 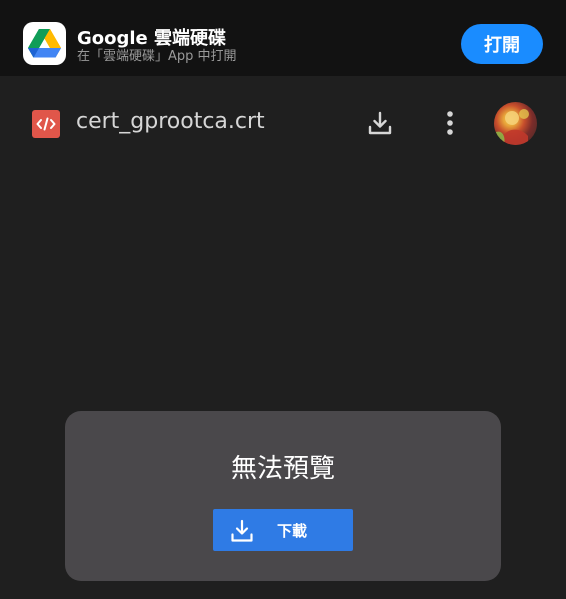 I want to click on download-button: 下載, so click(x=283, y=530).